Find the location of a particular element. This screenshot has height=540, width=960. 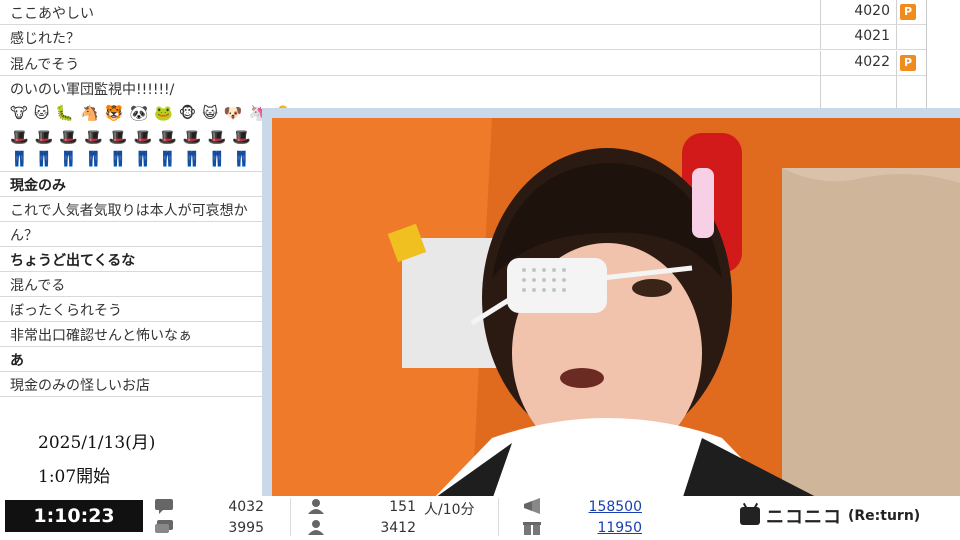

comment-text: のいのい軍団監視中!!!!!!/ is located at coordinates (92, 90).